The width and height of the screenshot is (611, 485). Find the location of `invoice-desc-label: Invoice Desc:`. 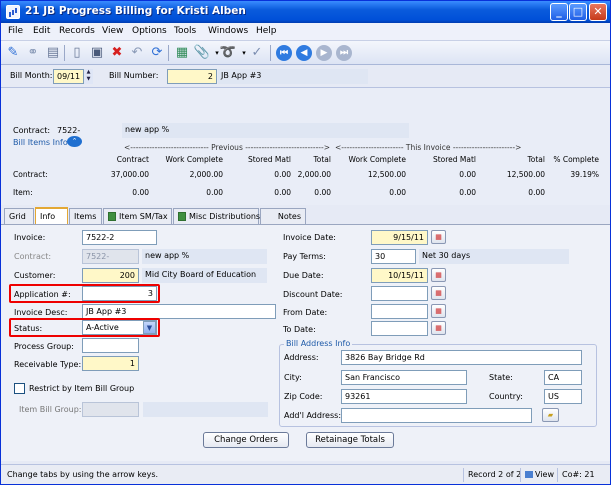

invoice-desc-label: Invoice Desc: is located at coordinates (41, 312).